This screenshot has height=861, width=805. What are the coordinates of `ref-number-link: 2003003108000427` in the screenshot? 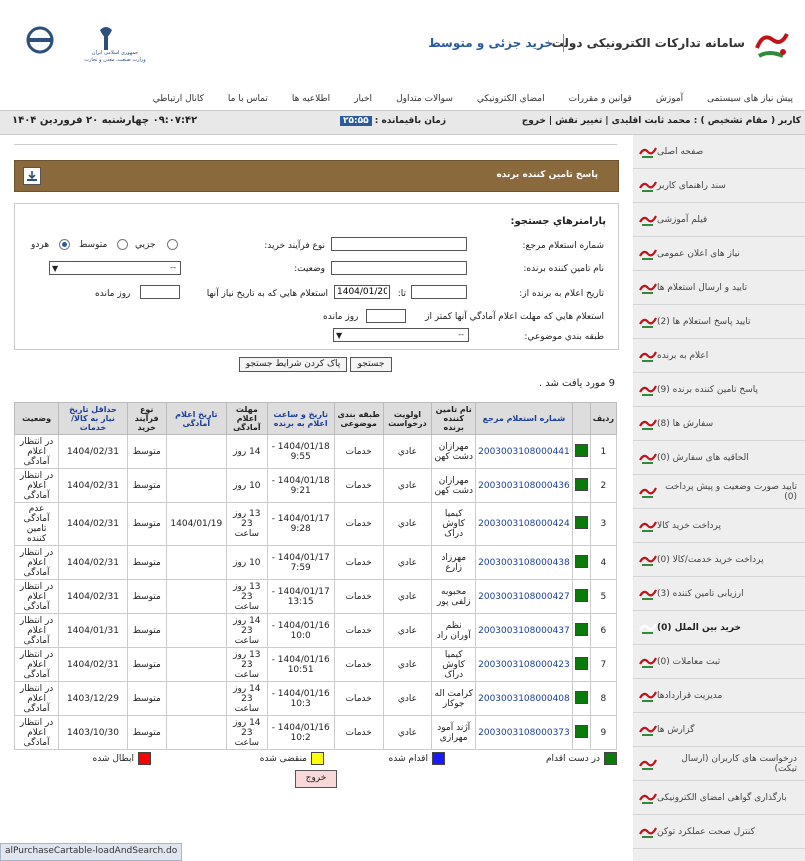 It's located at (524, 597).